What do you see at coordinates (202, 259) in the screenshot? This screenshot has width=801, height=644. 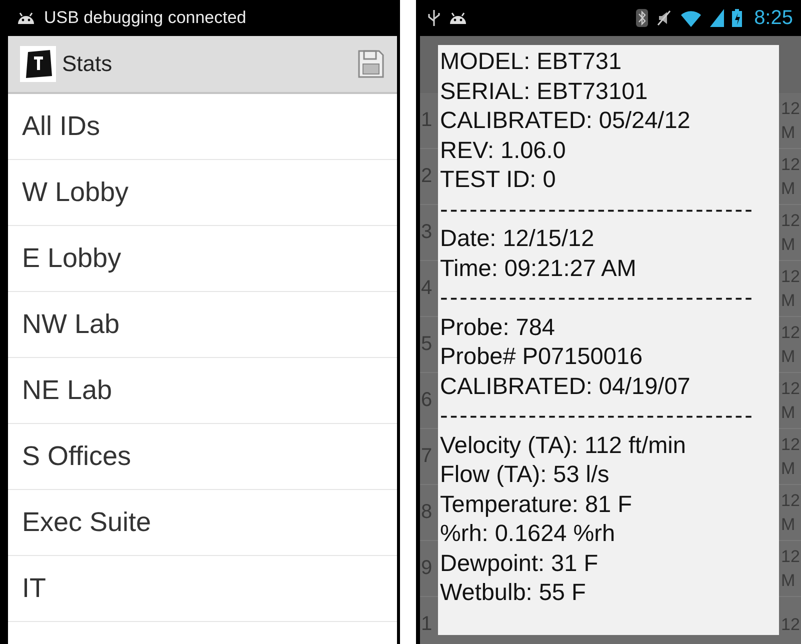 I see `list-item: E Lobby` at bounding box center [202, 259].